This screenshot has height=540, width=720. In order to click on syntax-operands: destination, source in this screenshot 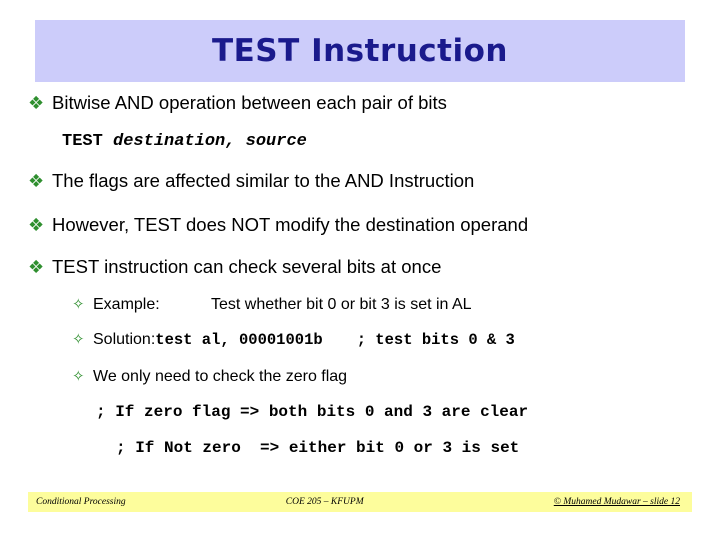, I will do `click(210, 141)`.